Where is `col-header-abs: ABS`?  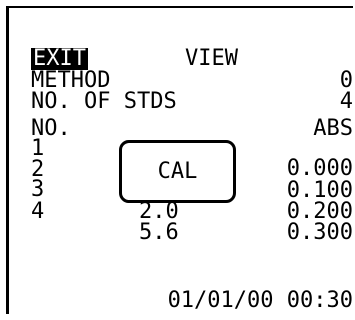 col-header-abs: ABS is located at coordinates (333, 128).